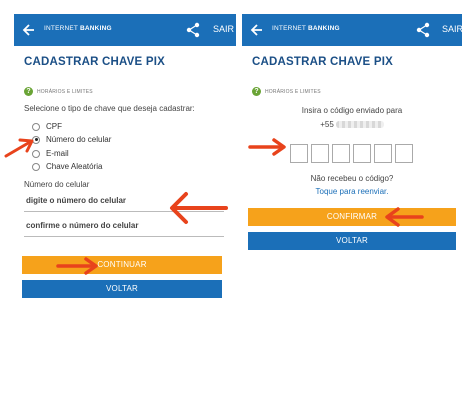 The height and width of the screenshot is (405, 474). What do you see at coordinates (57, 153) in the screenshot?
I see `radio-label: E-mail` at bounding box center [57, 153].